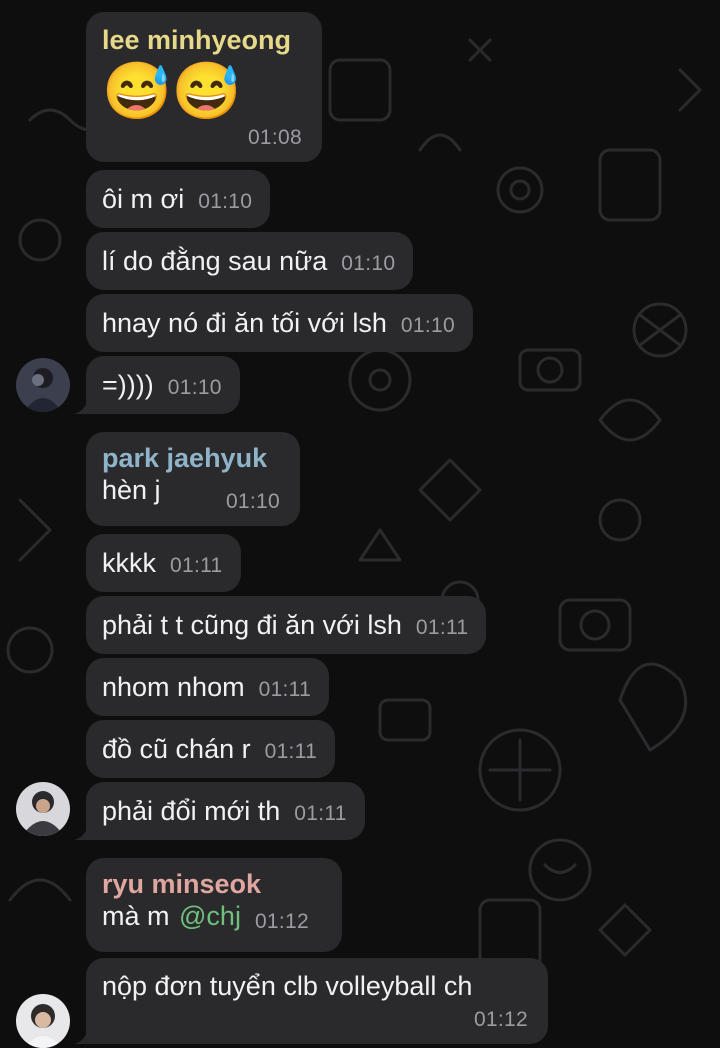 The height and width of the screenshot is (1048, 720). I want to click on message-bubble: kkkk 01:11, so click(163, 563).